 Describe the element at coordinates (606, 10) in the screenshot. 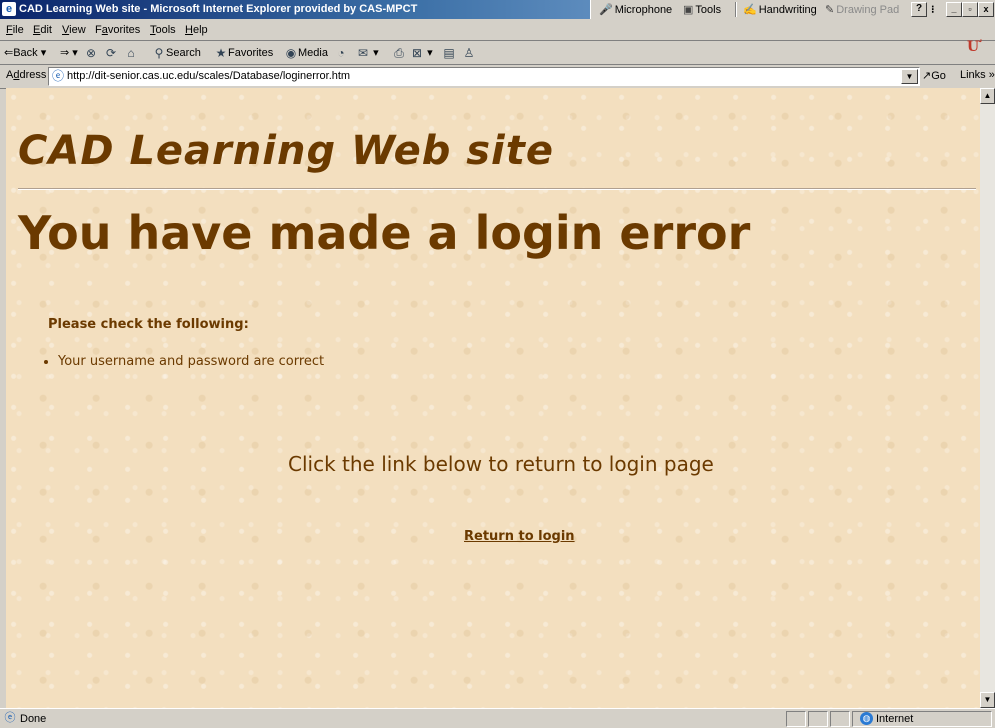

I see `microphone-icon: 🎤` at that location.